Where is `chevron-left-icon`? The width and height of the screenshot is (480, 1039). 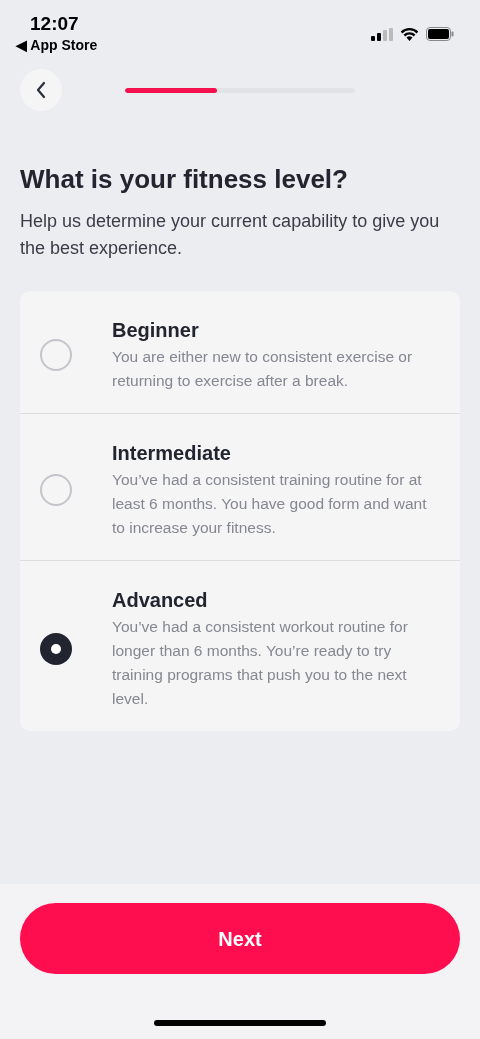
chevron-left-icon is located at coordinates (41, 90).